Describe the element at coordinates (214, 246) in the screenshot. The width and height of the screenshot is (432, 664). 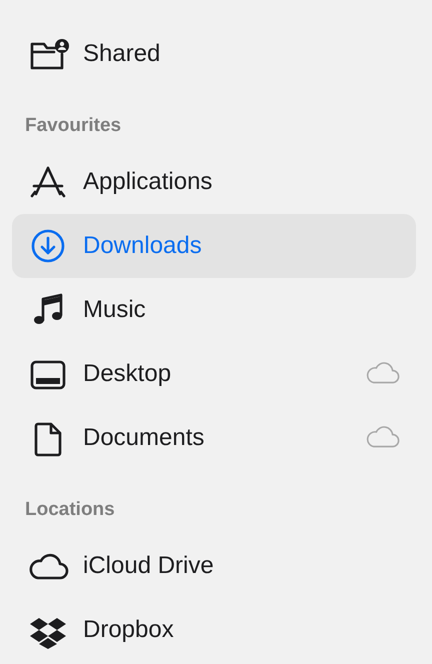
I see `sidebar-item: Downloads` at that location.